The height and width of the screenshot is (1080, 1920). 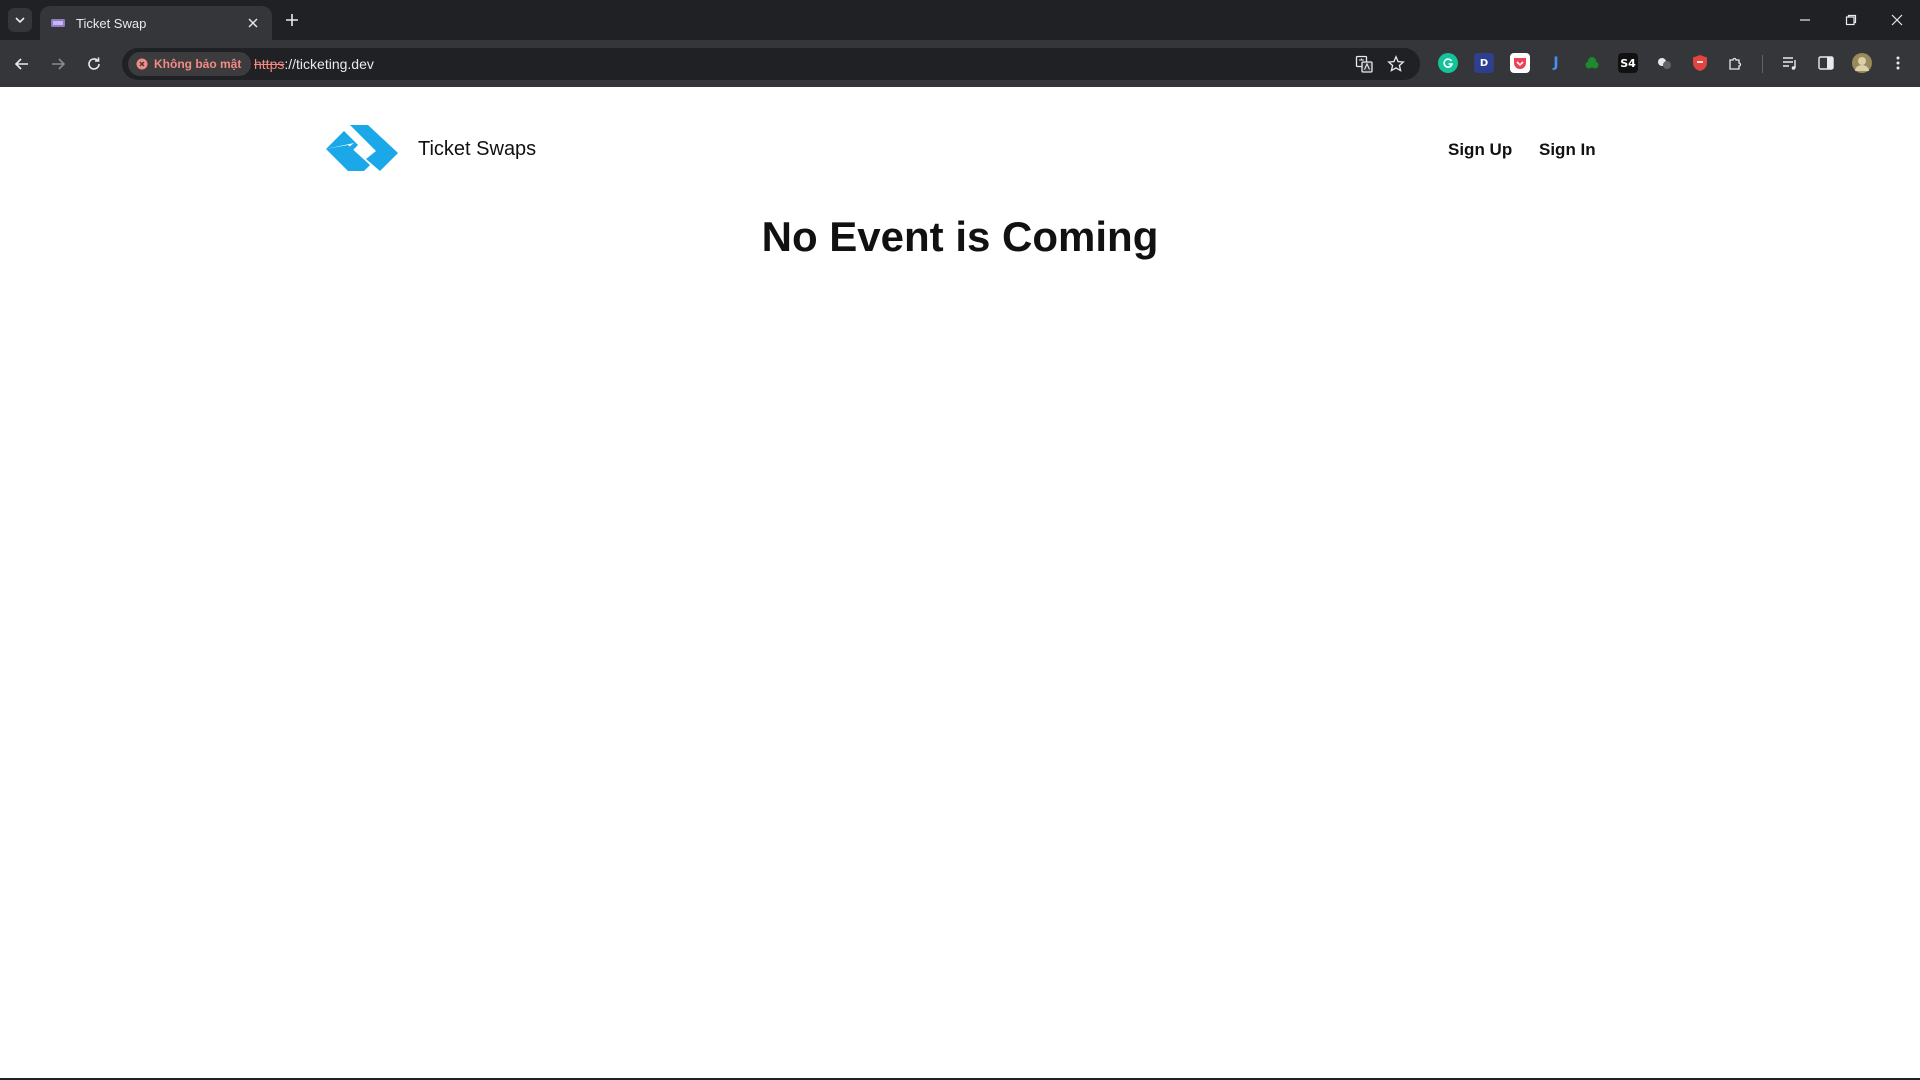 I want to click on s4-extension-label: S4, so click(x=1628, y=63).